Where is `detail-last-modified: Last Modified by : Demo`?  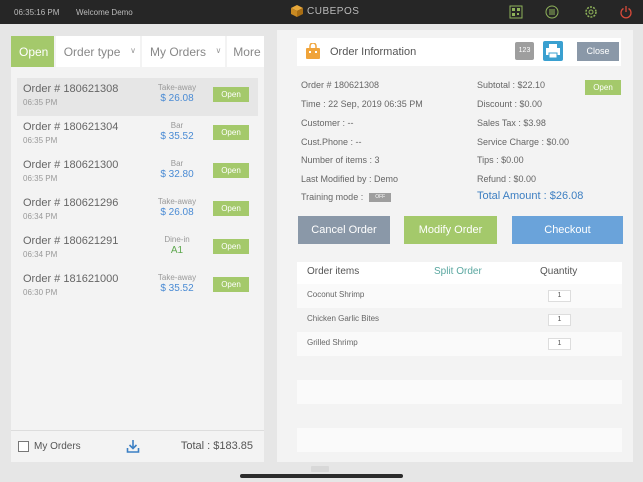 detail-last-modified: Last Modified by : Demo is located at coordinates (350, 179).